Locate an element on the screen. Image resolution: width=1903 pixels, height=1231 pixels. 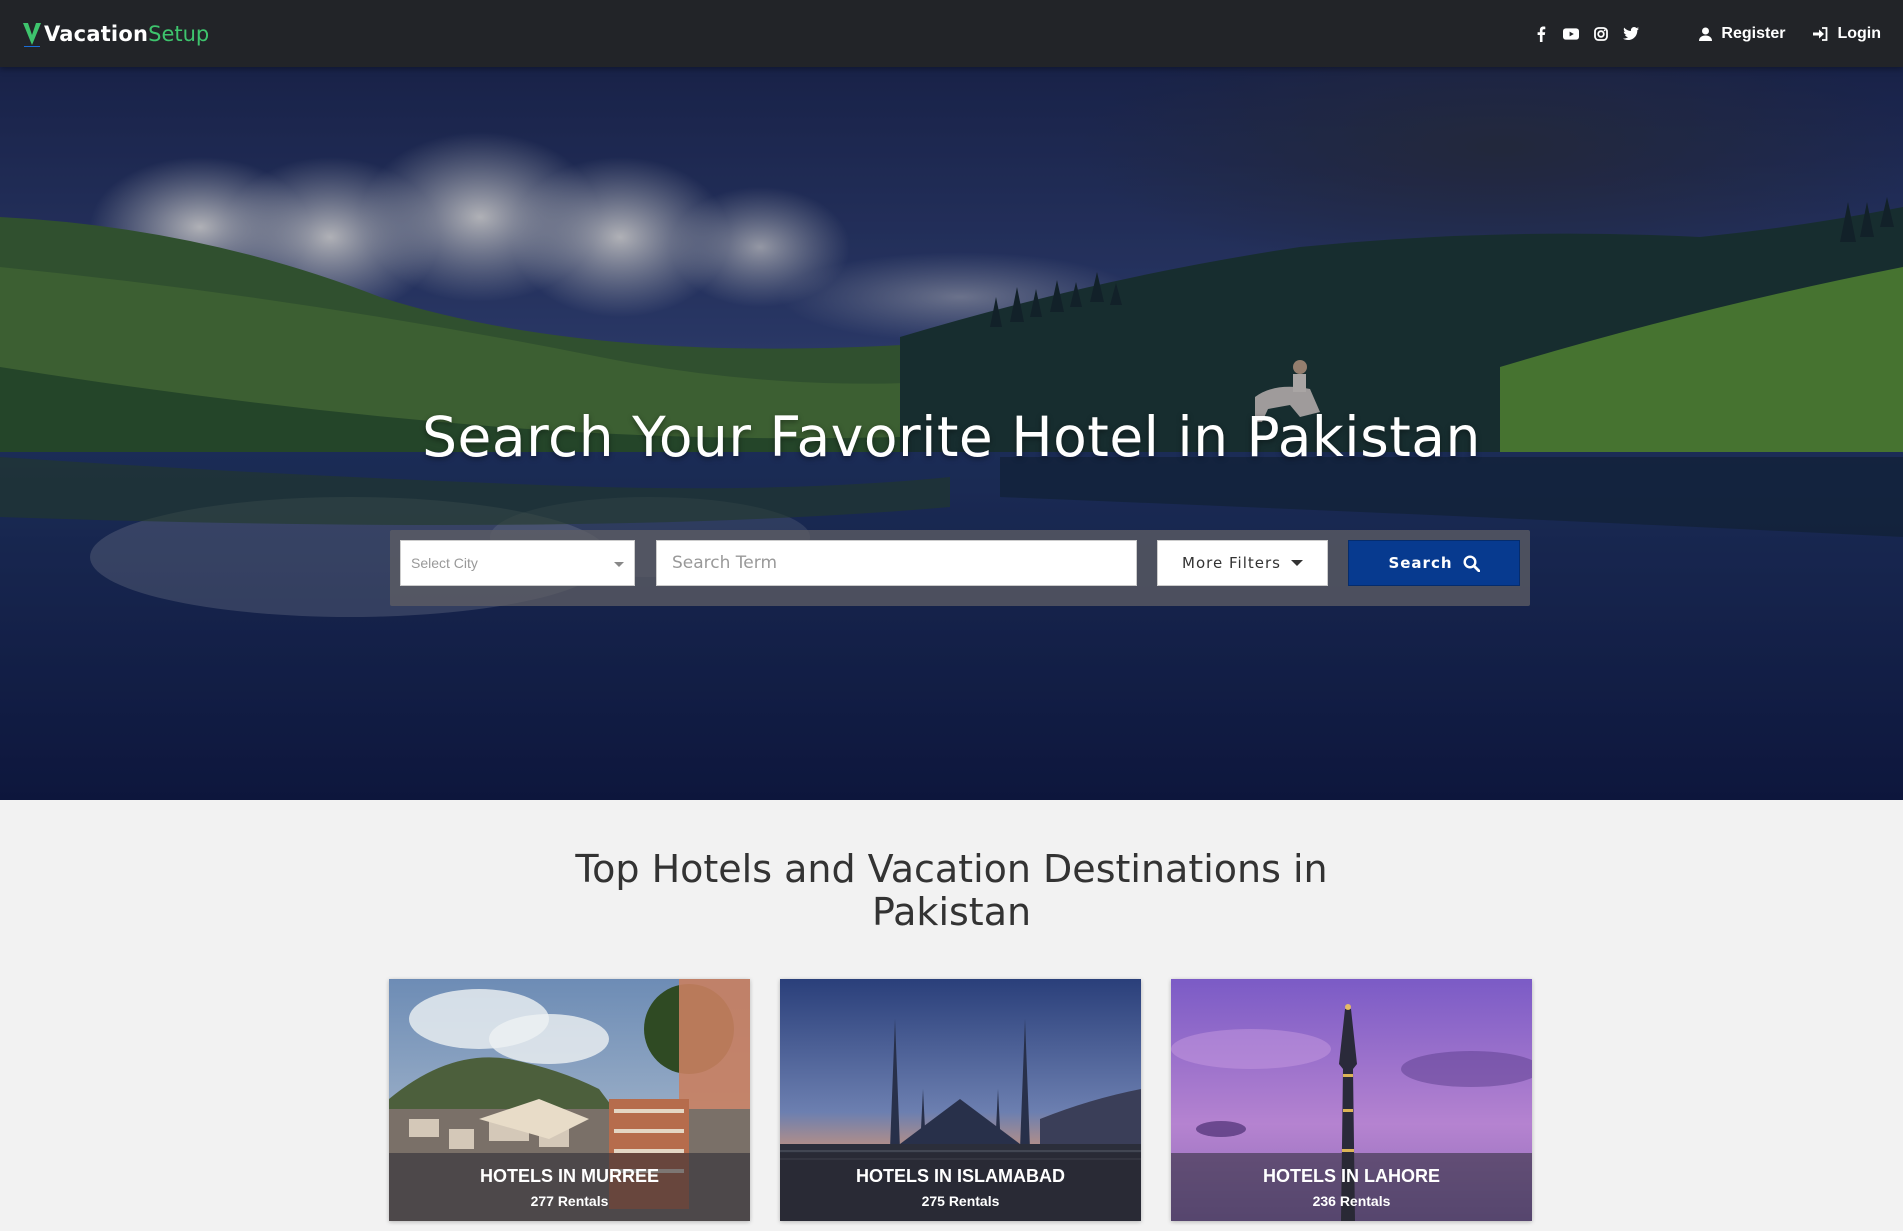
search-term-input is located at coordinates (896, 563).